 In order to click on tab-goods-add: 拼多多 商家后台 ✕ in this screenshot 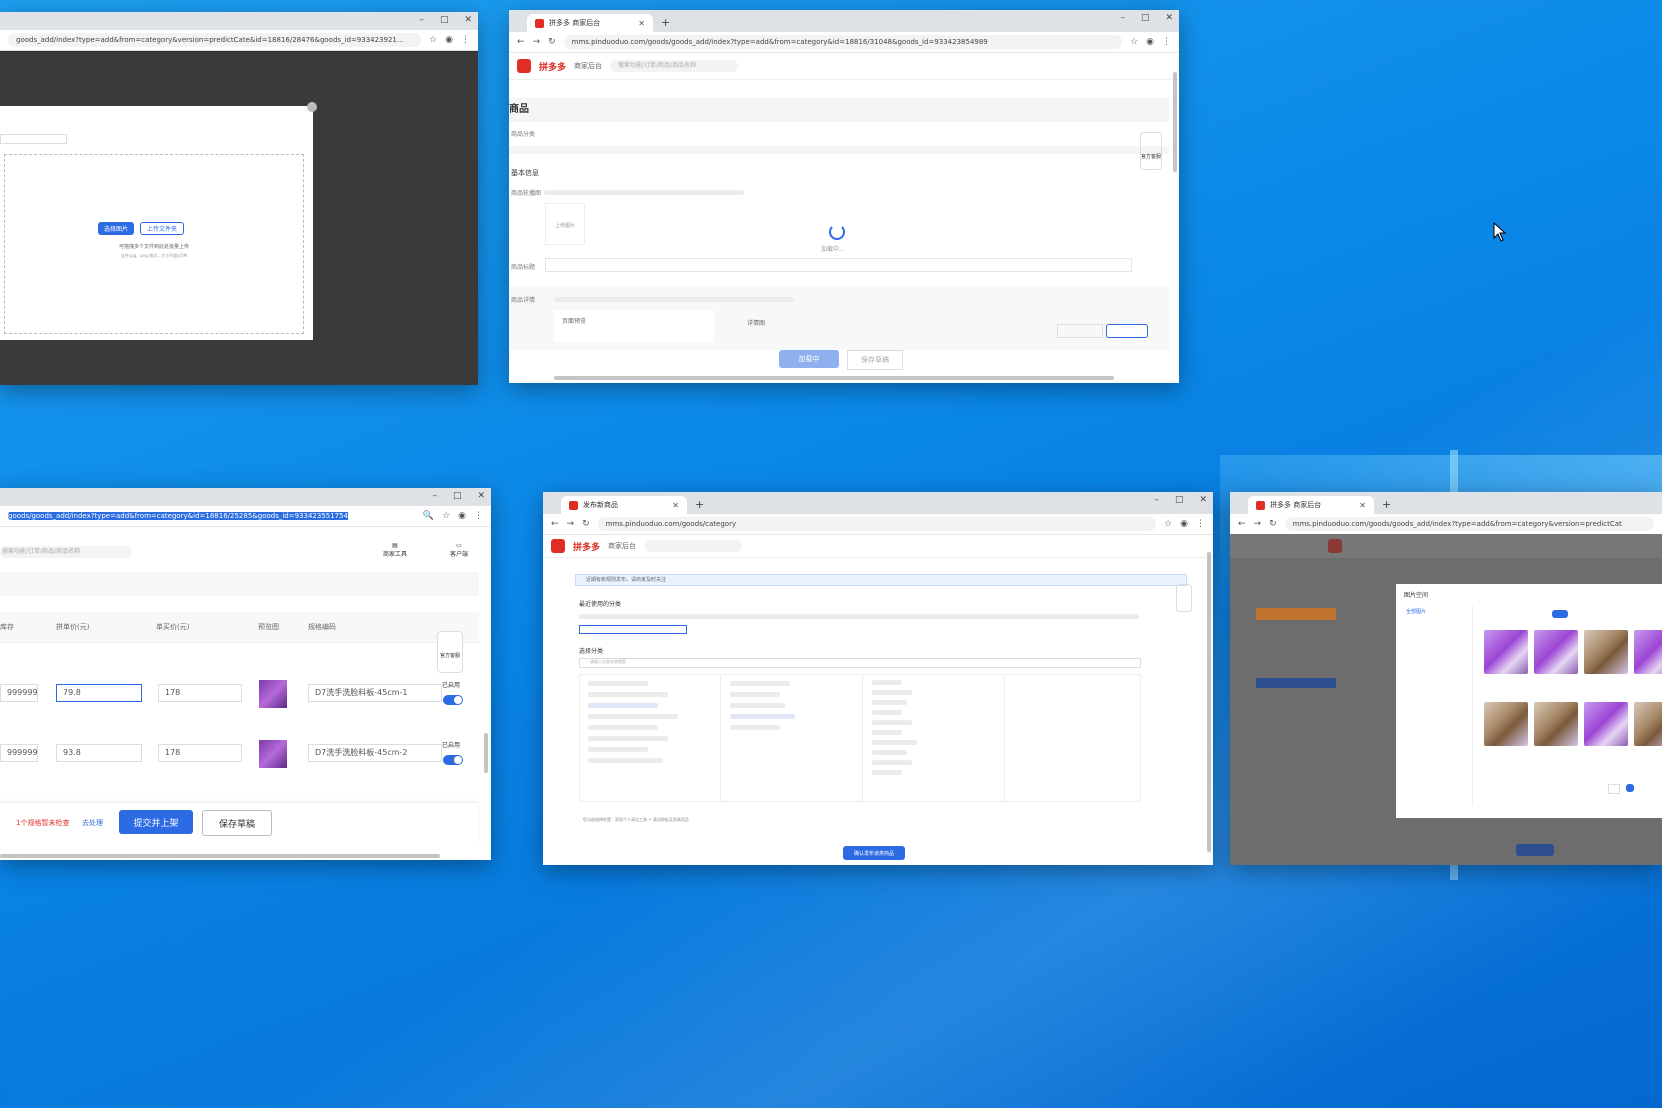, I will do `click(590, 23)`.